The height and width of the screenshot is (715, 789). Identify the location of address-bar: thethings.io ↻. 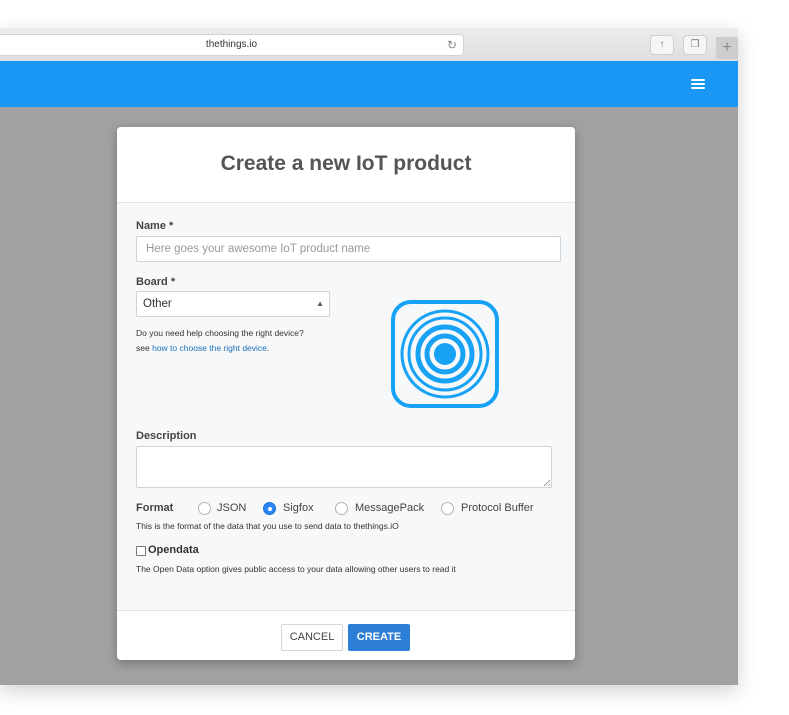
(232, 45).